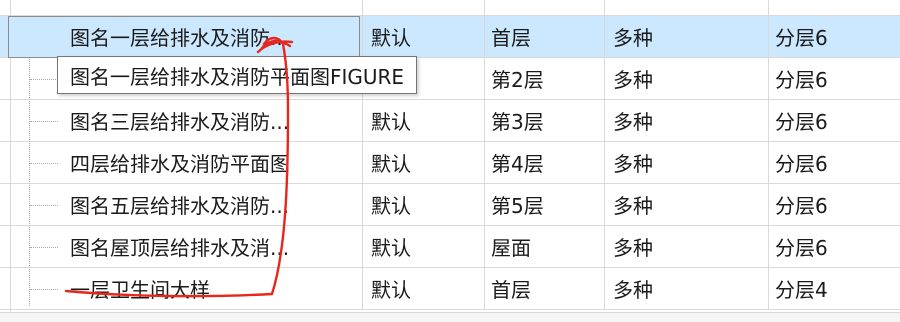  I want to click on cell-floor: 第5层, so click(544, 204).